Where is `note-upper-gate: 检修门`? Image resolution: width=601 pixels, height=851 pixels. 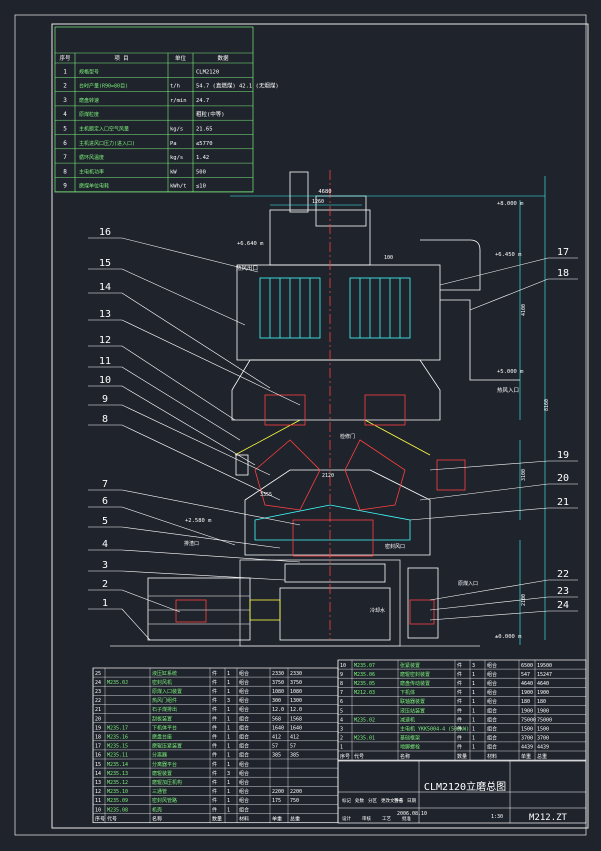
note-upper-gate: 检修门 is located at coordinates (347, 436).